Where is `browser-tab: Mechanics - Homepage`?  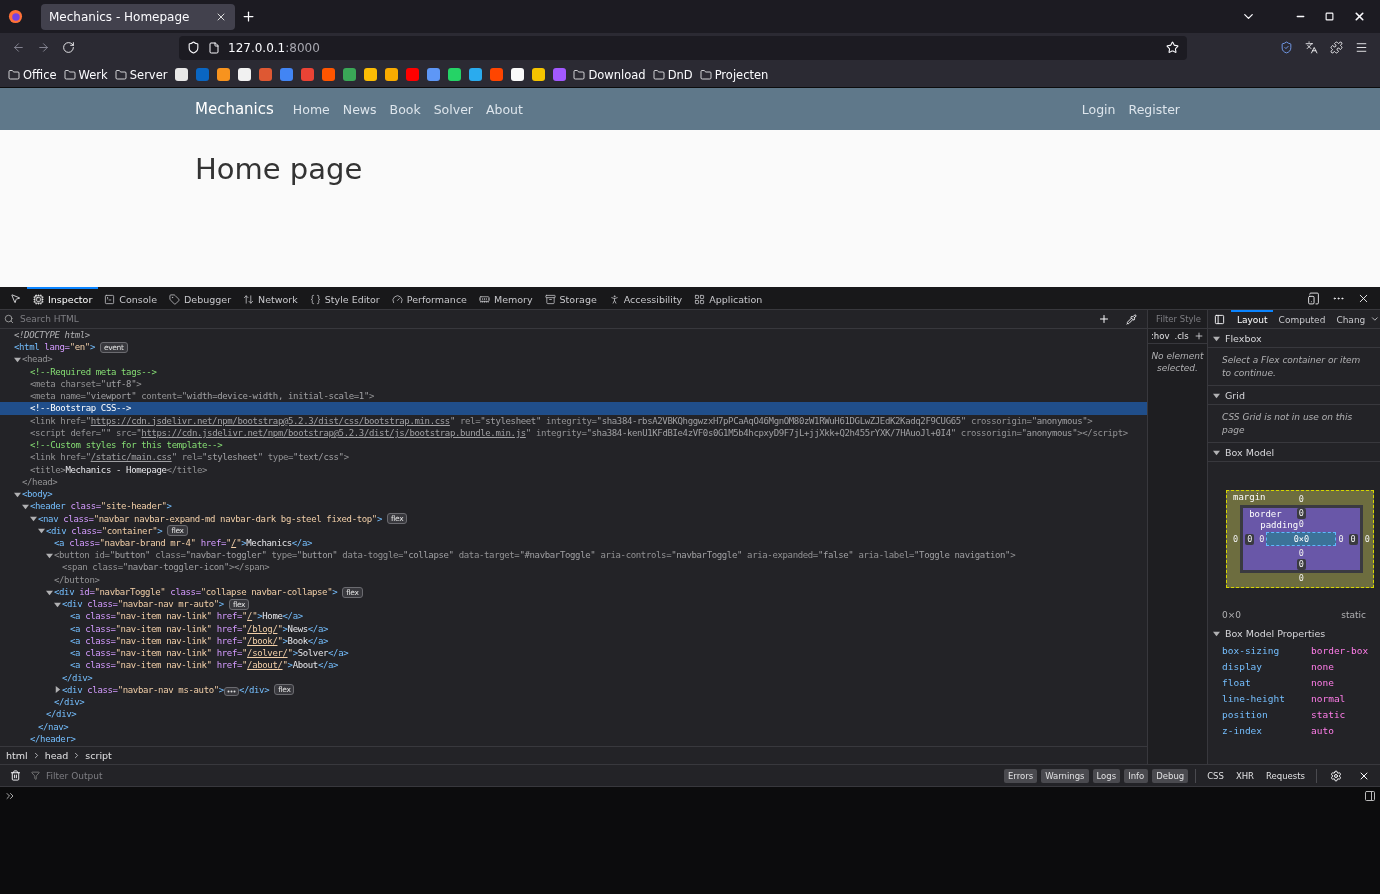
browser-tab: Mechanics - Homepage is located at coordinates (138, 16).